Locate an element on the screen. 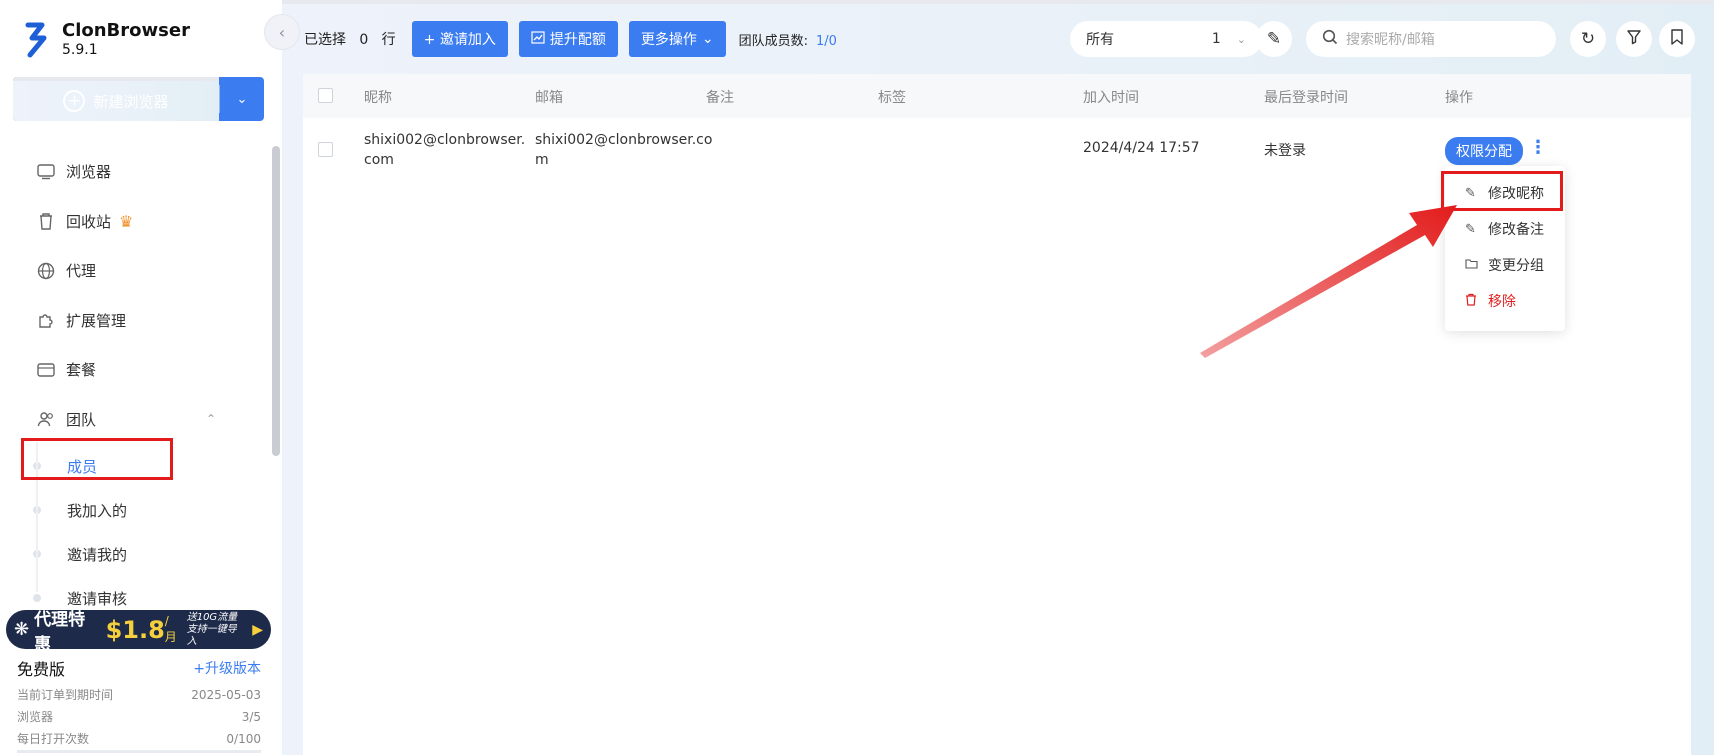 Image resolution: width=1714 pixels, height=755 pixels. plan-row-label: 浏览器 is located at coordinates (35, 717).